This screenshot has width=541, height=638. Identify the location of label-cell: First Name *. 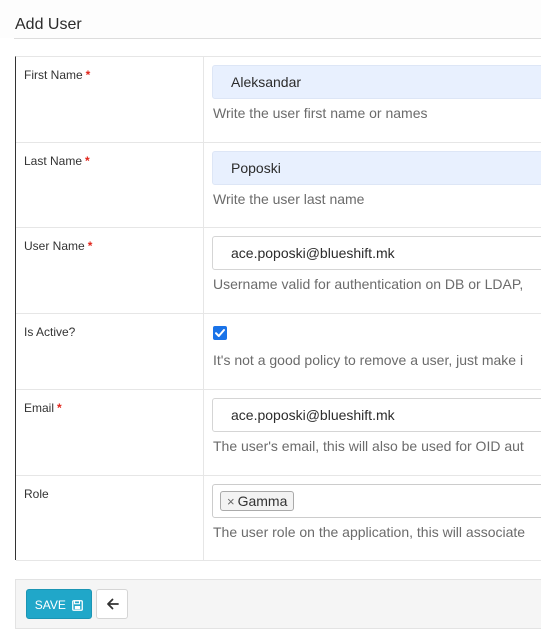
(110, 99).